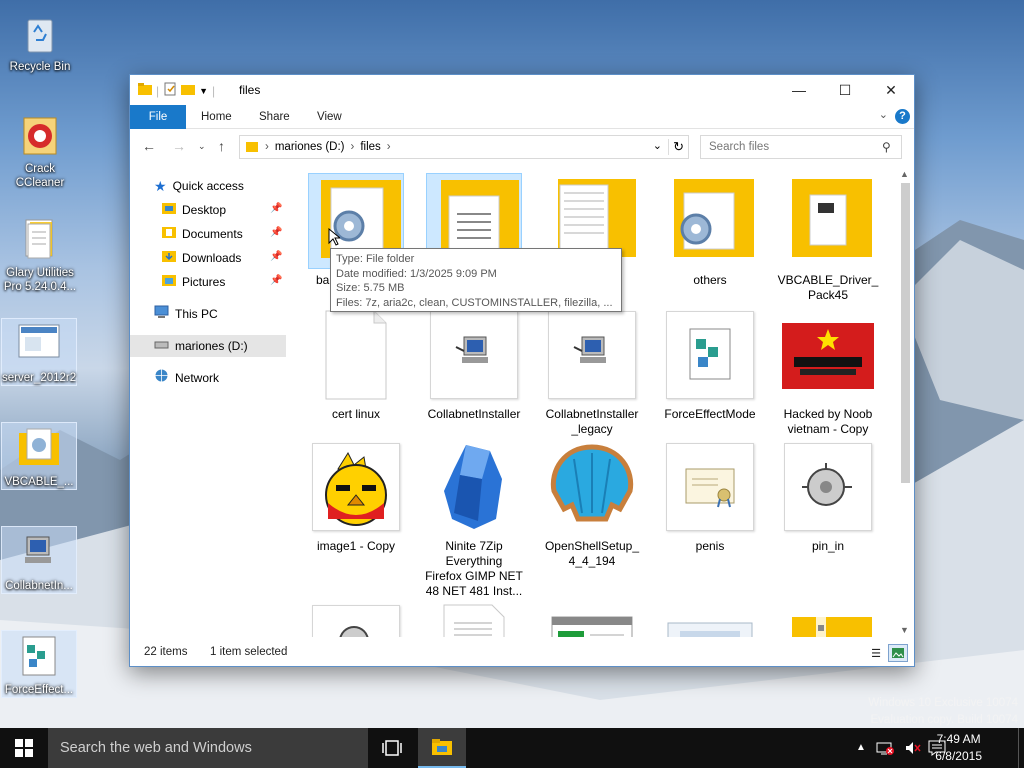  Describe the element at coordinates (40, 34) in the screenshot. I see `recycle-bin-icon` at that location.